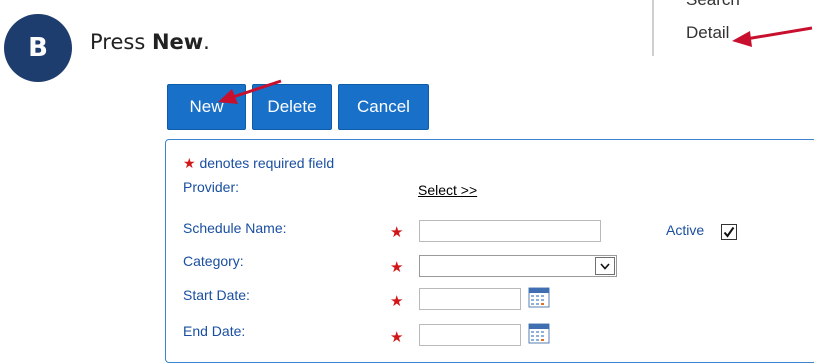  Describe the element at coordinates (713, 5) in the screenshot. I see `nav-item-search: Search` at that location.